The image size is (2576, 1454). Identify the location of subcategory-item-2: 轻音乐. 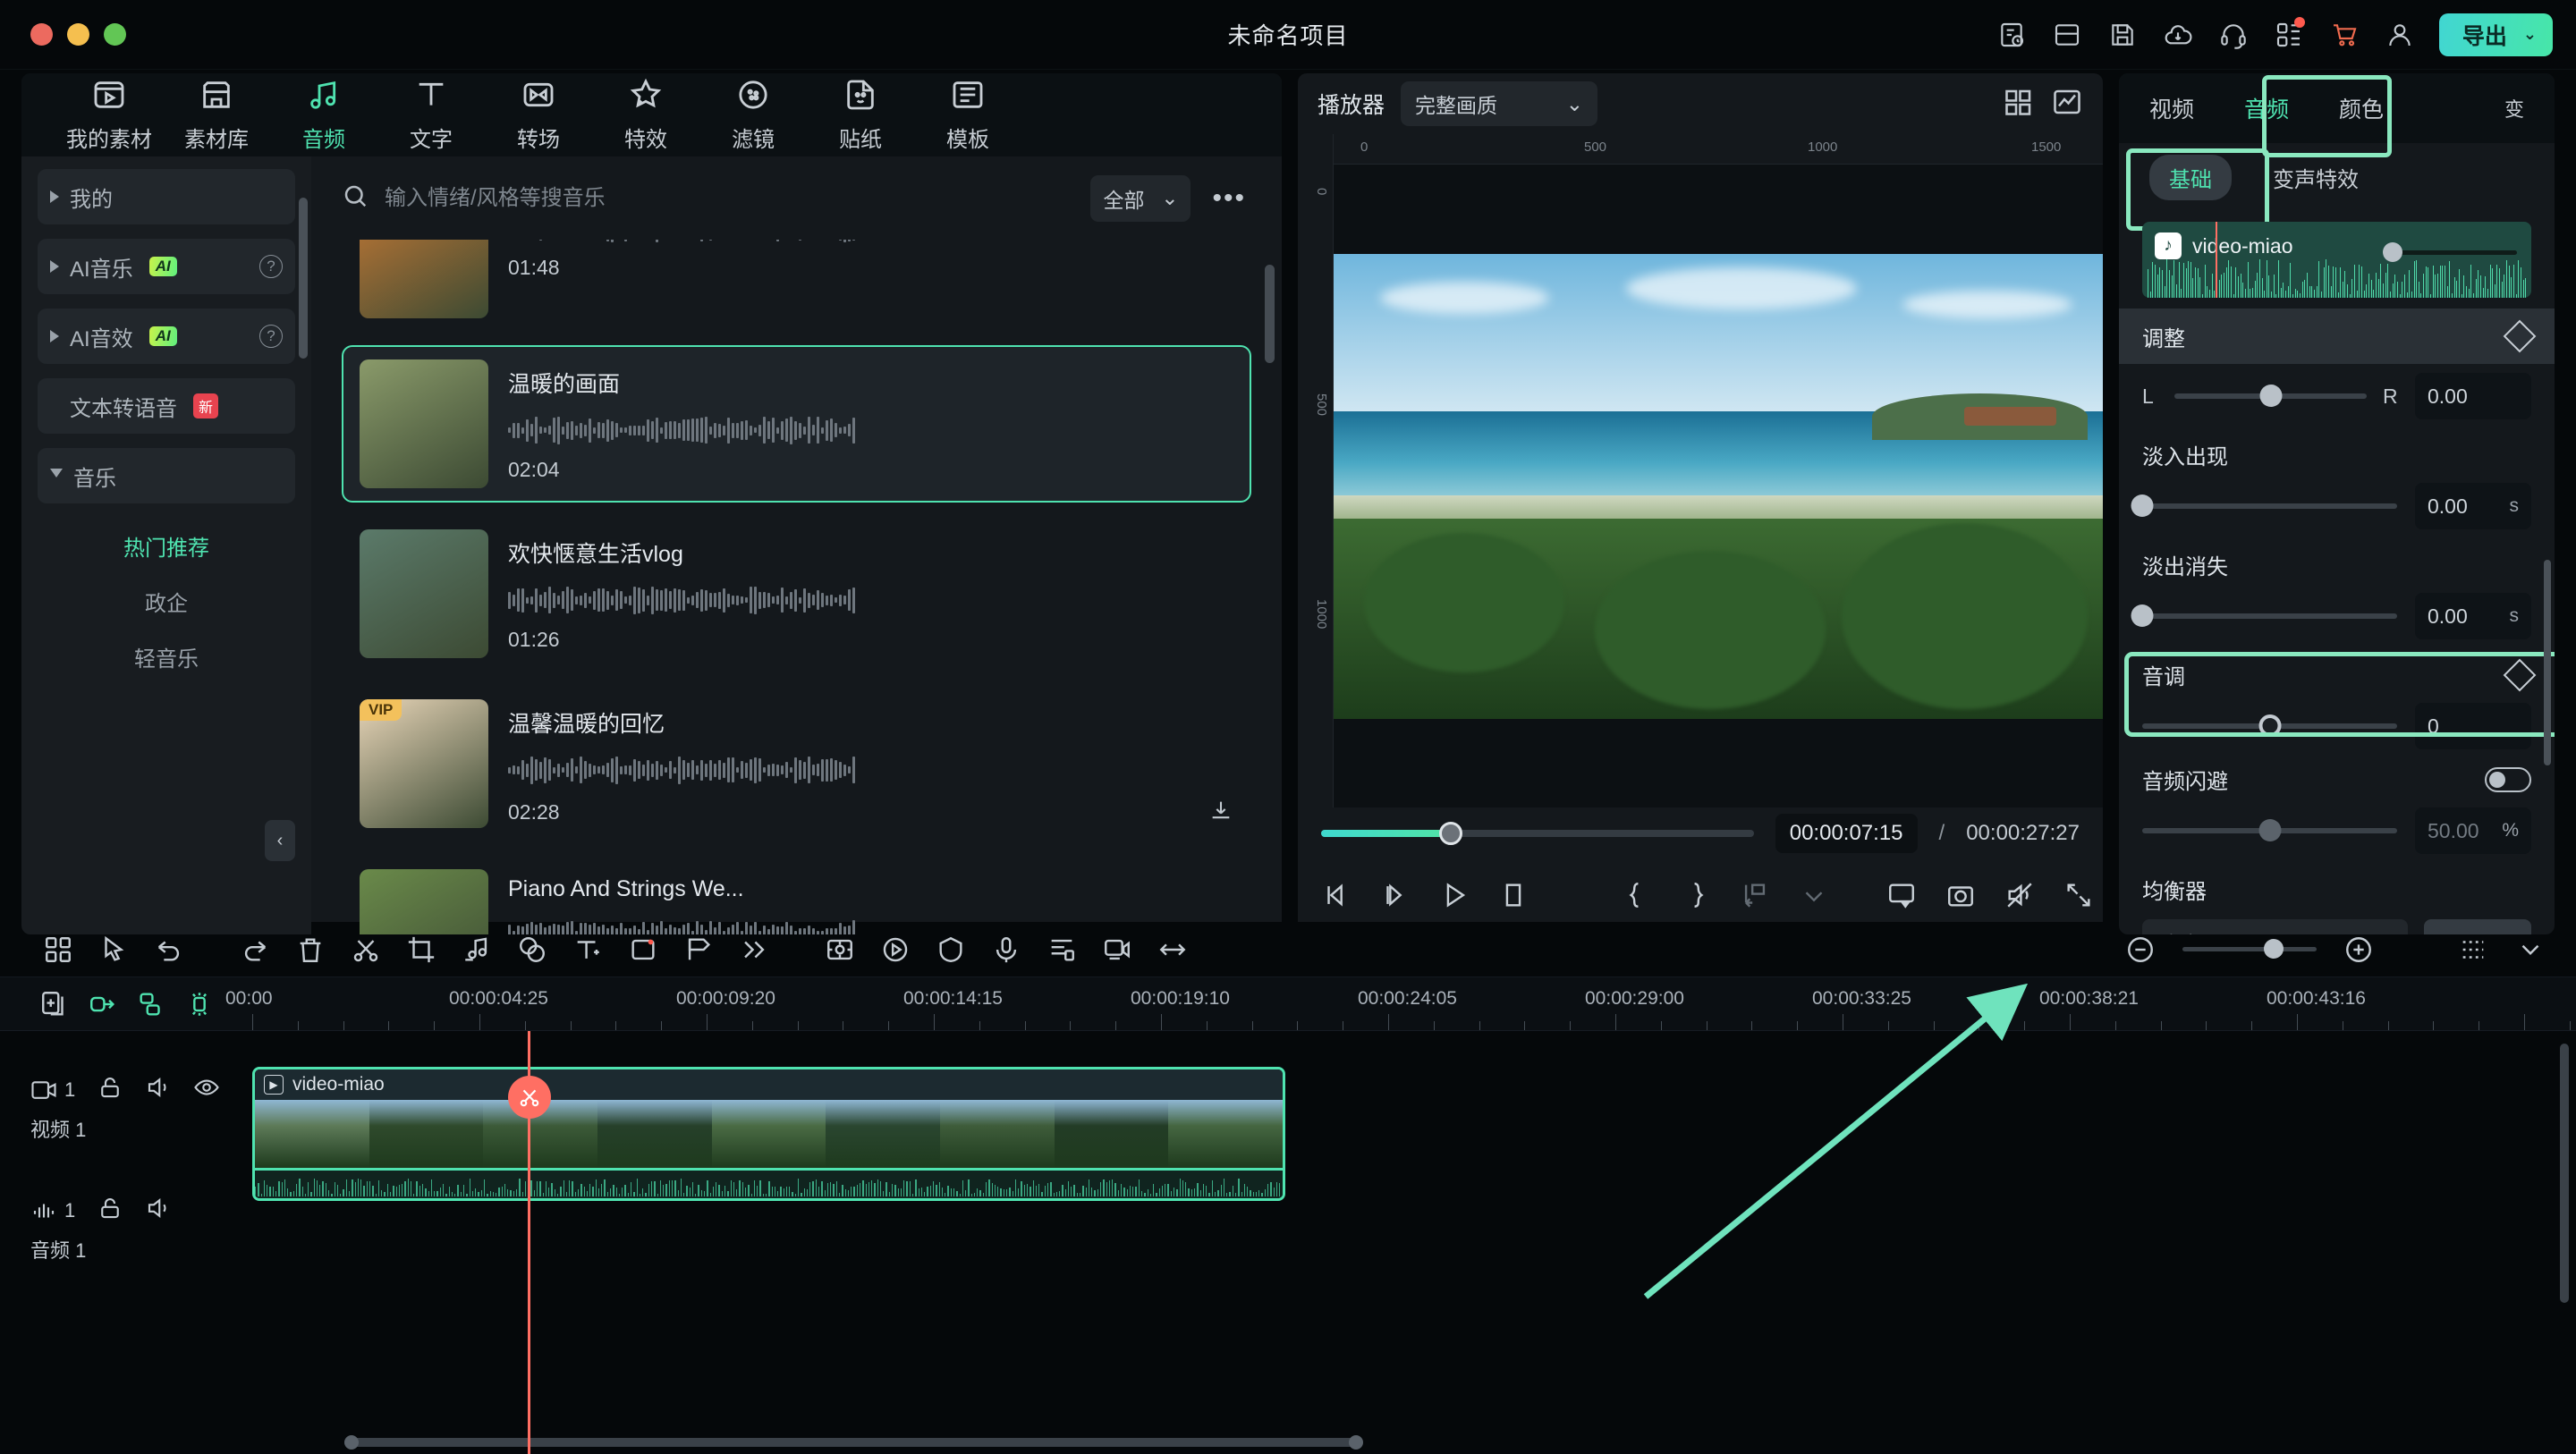
(166, 656).